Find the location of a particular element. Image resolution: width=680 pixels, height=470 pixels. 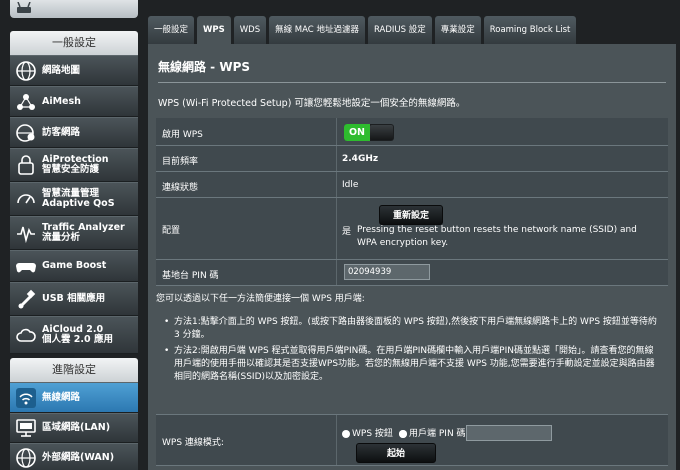

tab-radius: RADIUS 設定 is located at coordinates (399, 30).